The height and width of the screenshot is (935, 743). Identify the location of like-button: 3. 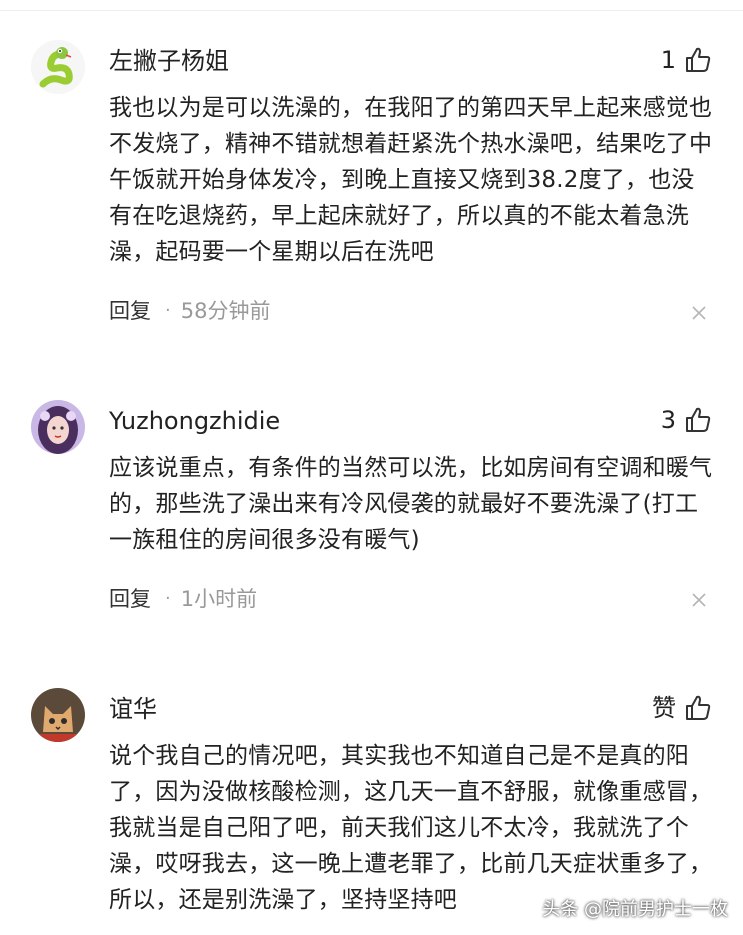
(686, 420).